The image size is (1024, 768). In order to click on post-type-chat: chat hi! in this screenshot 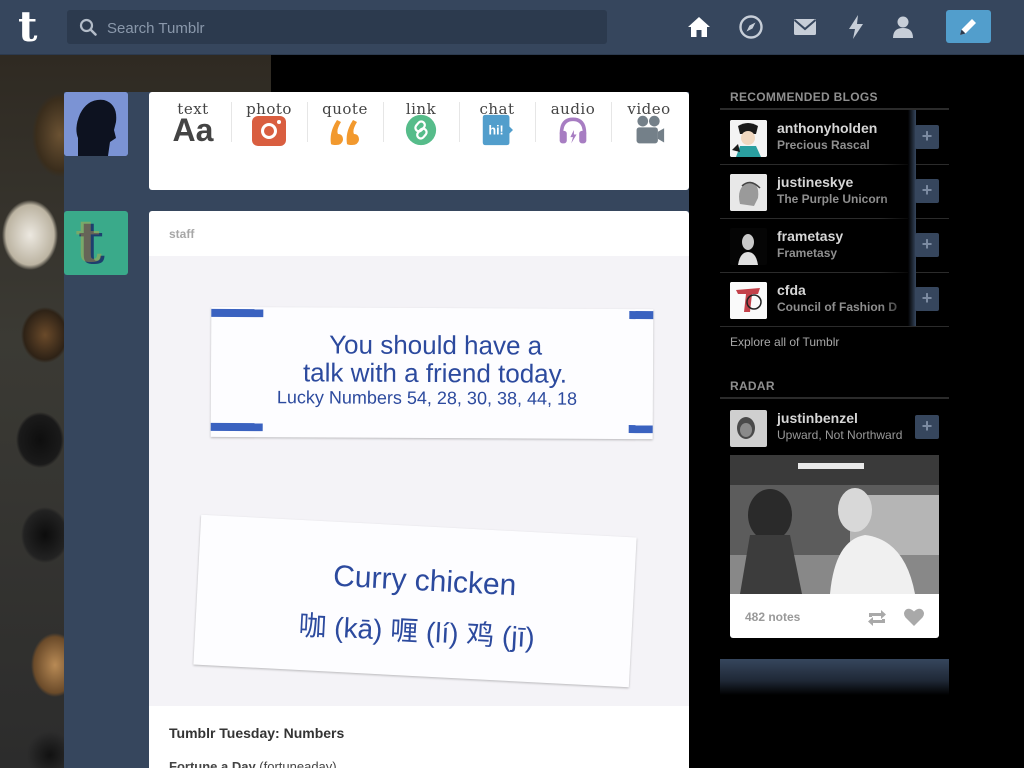, I will do `click(497, 141)`.